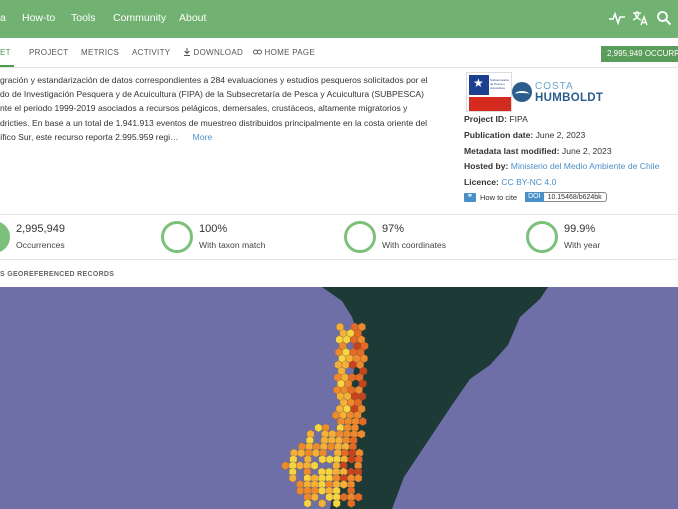 This screenshot has height=509, width=678. Describe the element at coordinates (393, 229) in the screenshot. I see `coordinates-percent: 97%` at that location.